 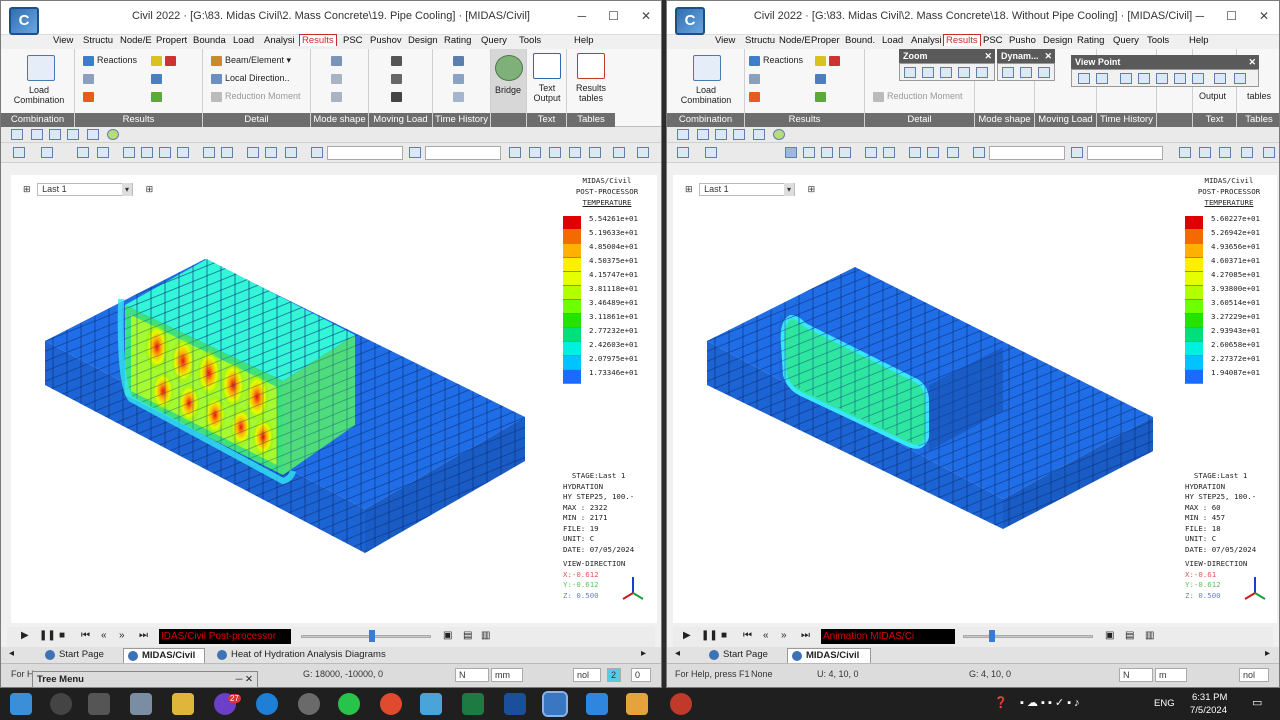 I want to click on number-field: 2, so click(x=614, y=675).